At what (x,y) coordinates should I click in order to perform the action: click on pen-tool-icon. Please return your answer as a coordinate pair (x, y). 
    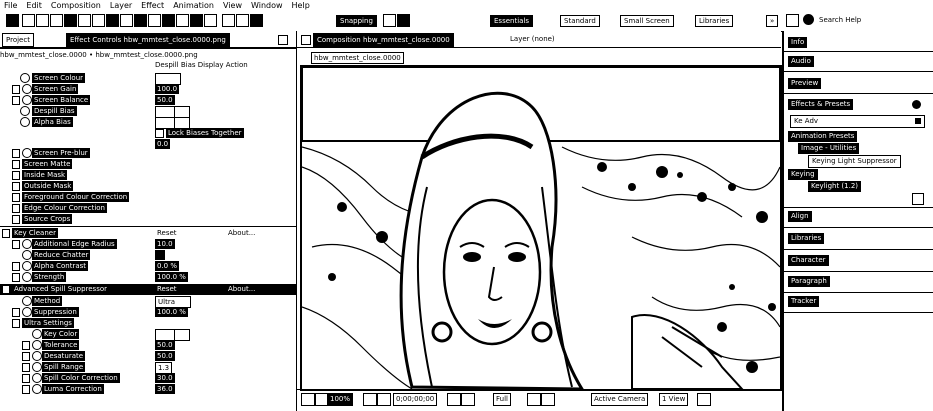
    Looking at the image, I should click on (126, 20).